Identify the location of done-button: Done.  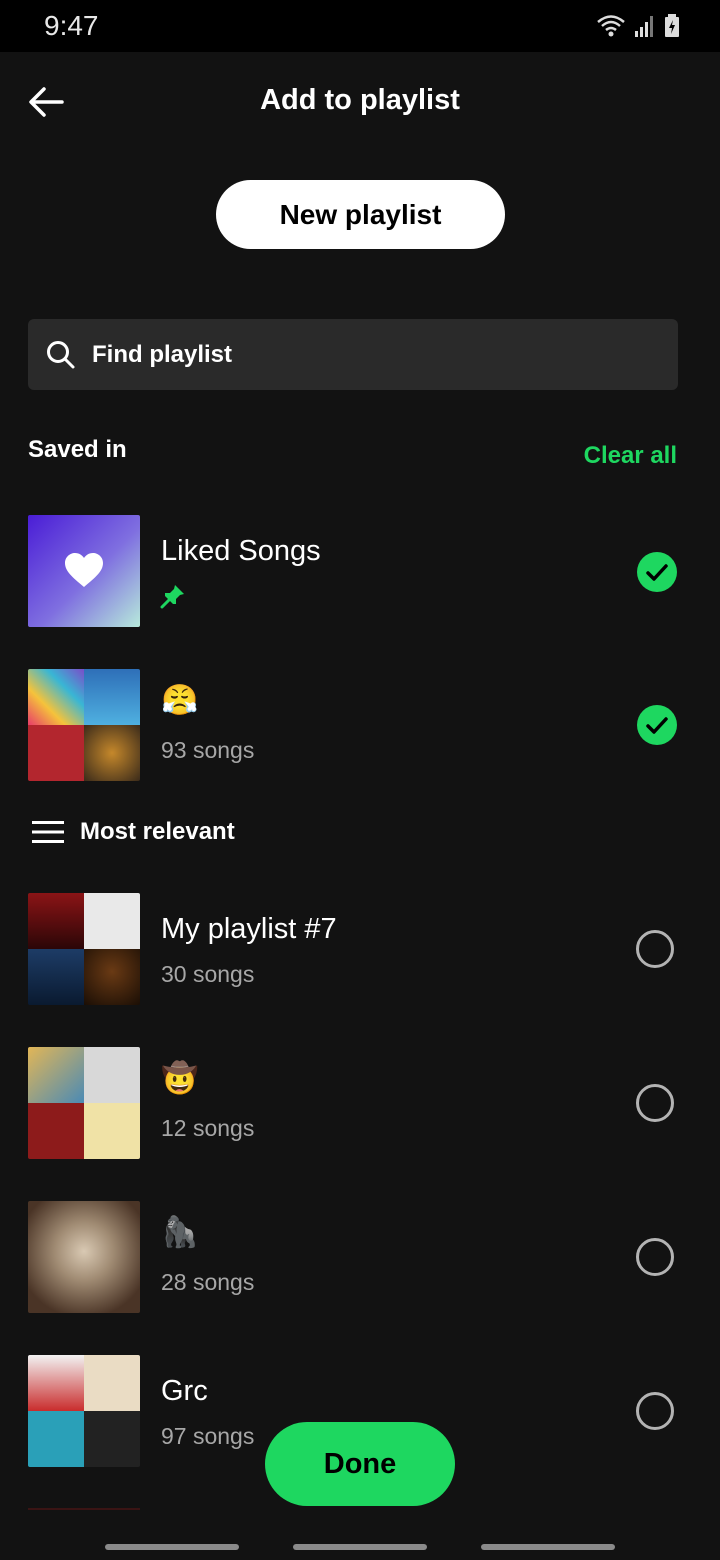
(360, 1464).